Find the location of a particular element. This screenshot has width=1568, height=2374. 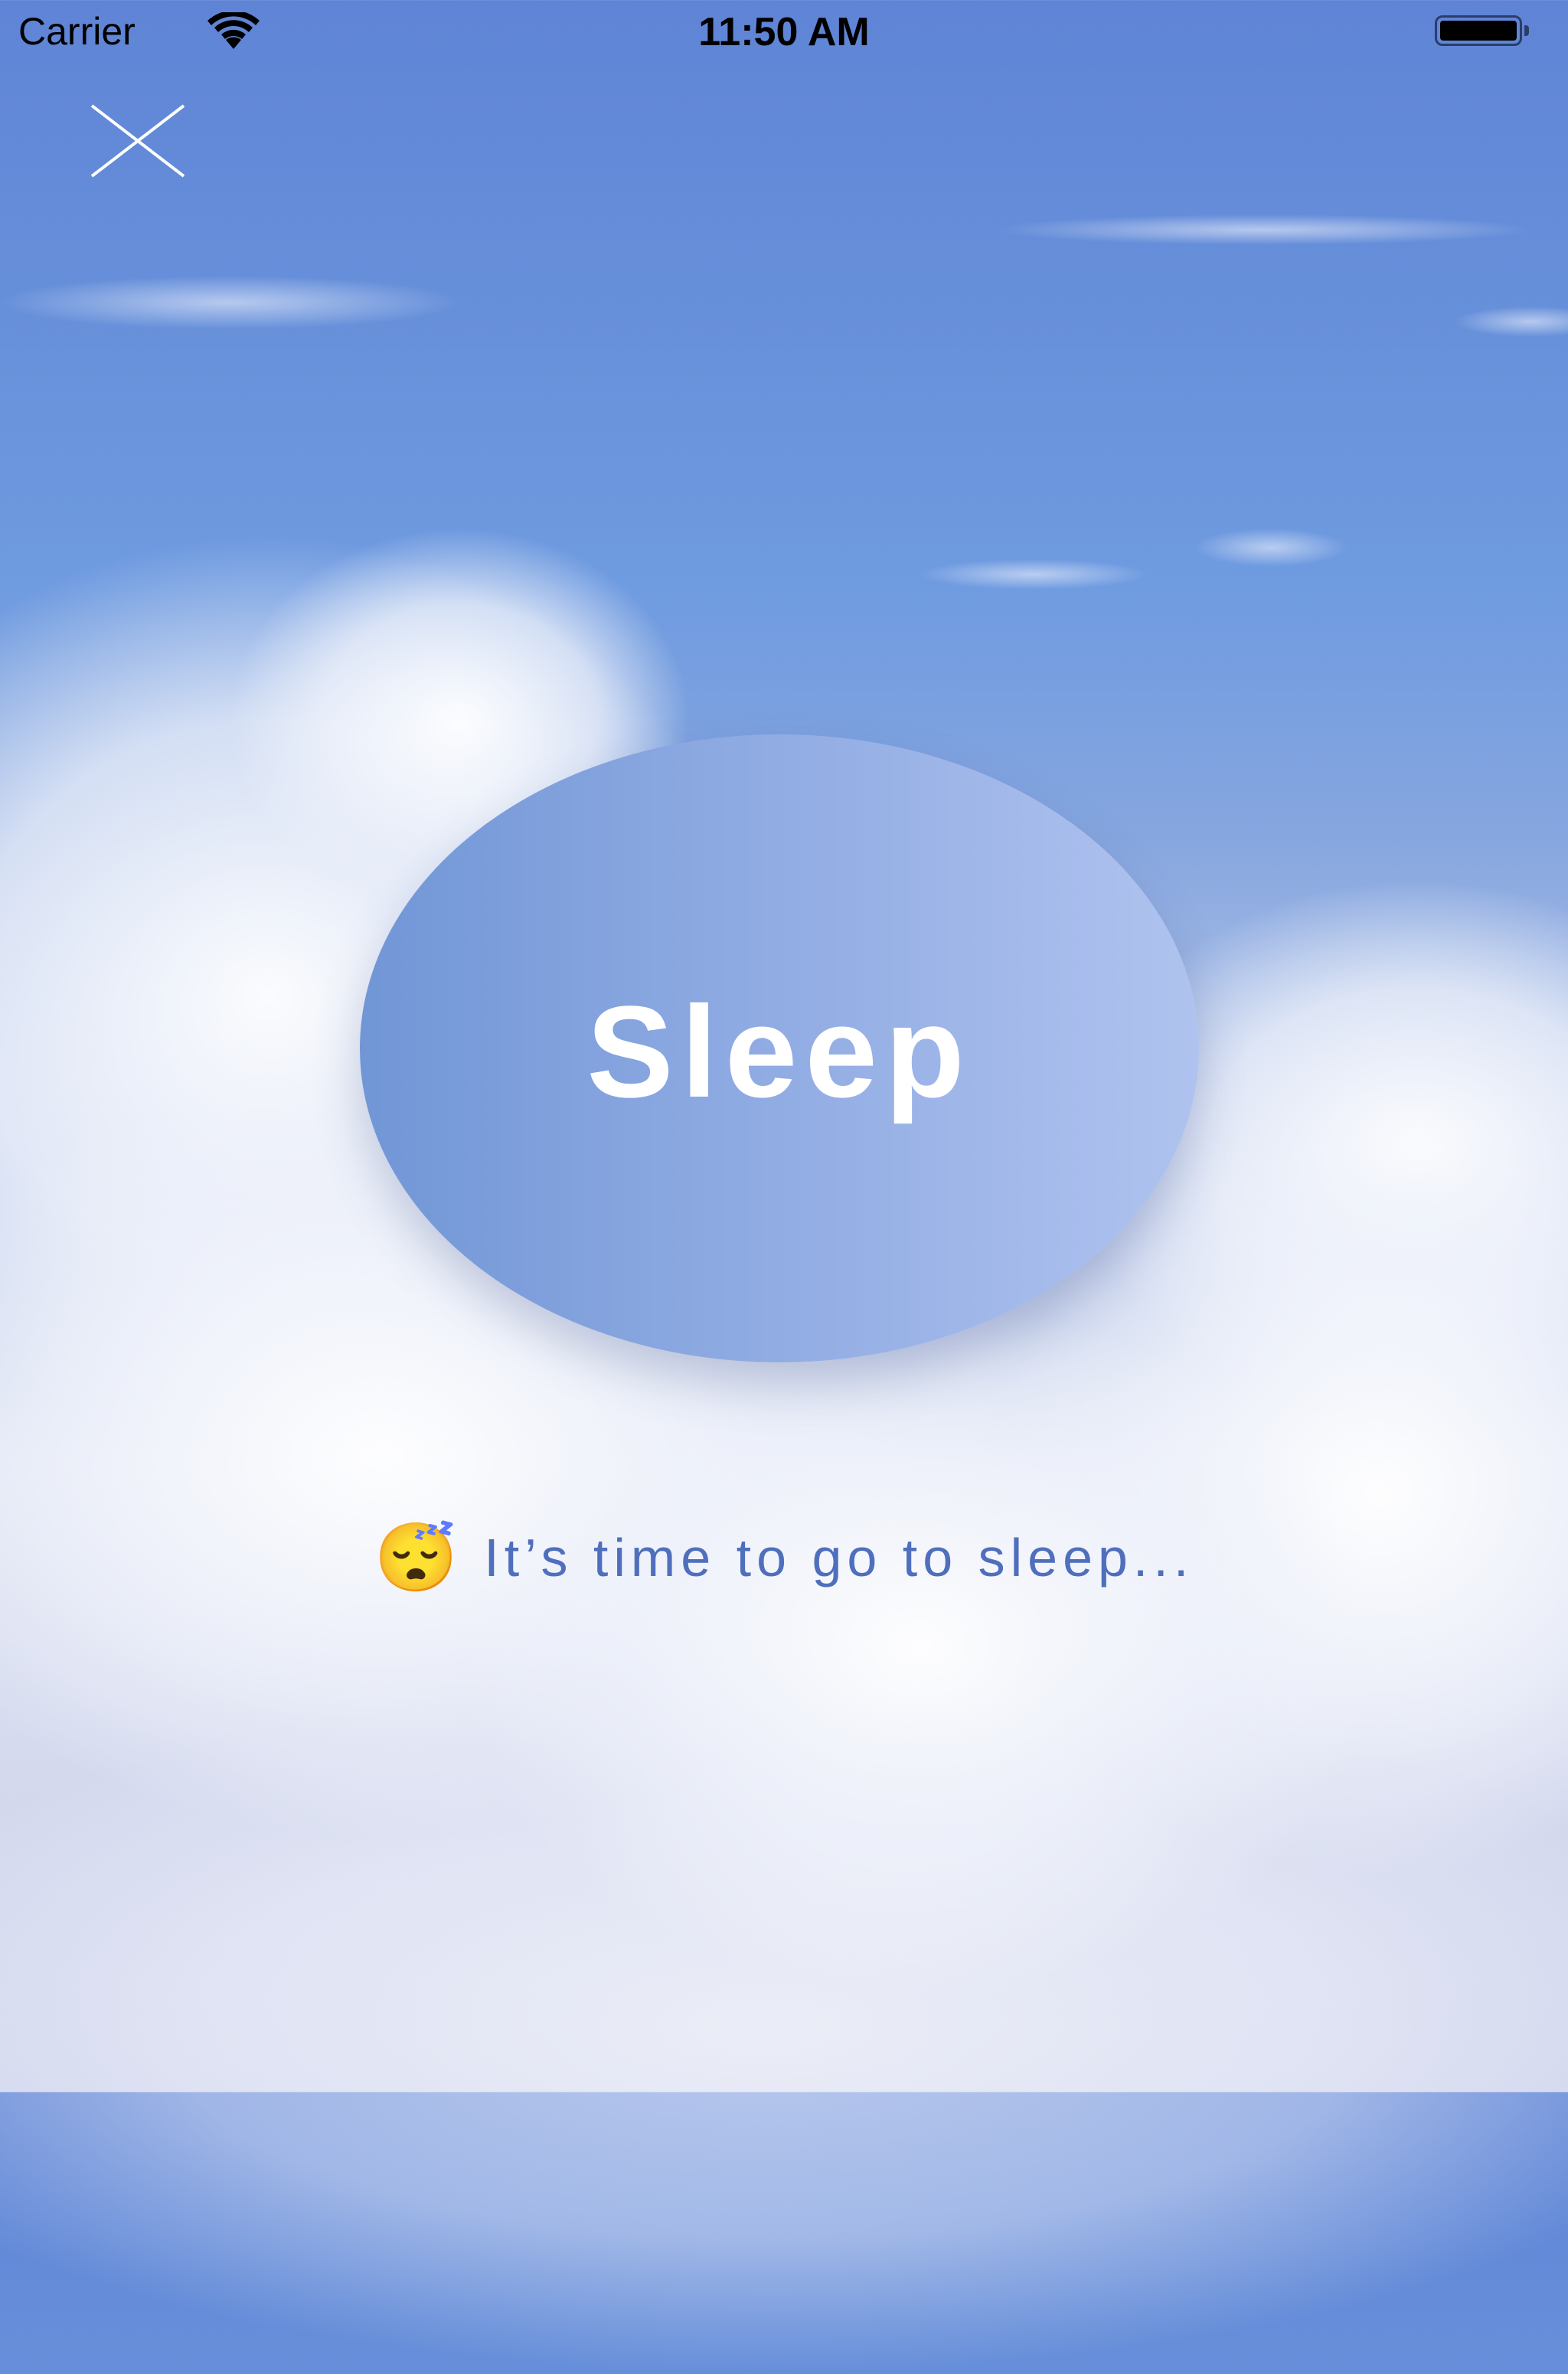

sleep-button-label: Sleep is located at coordinates (779, 1052).